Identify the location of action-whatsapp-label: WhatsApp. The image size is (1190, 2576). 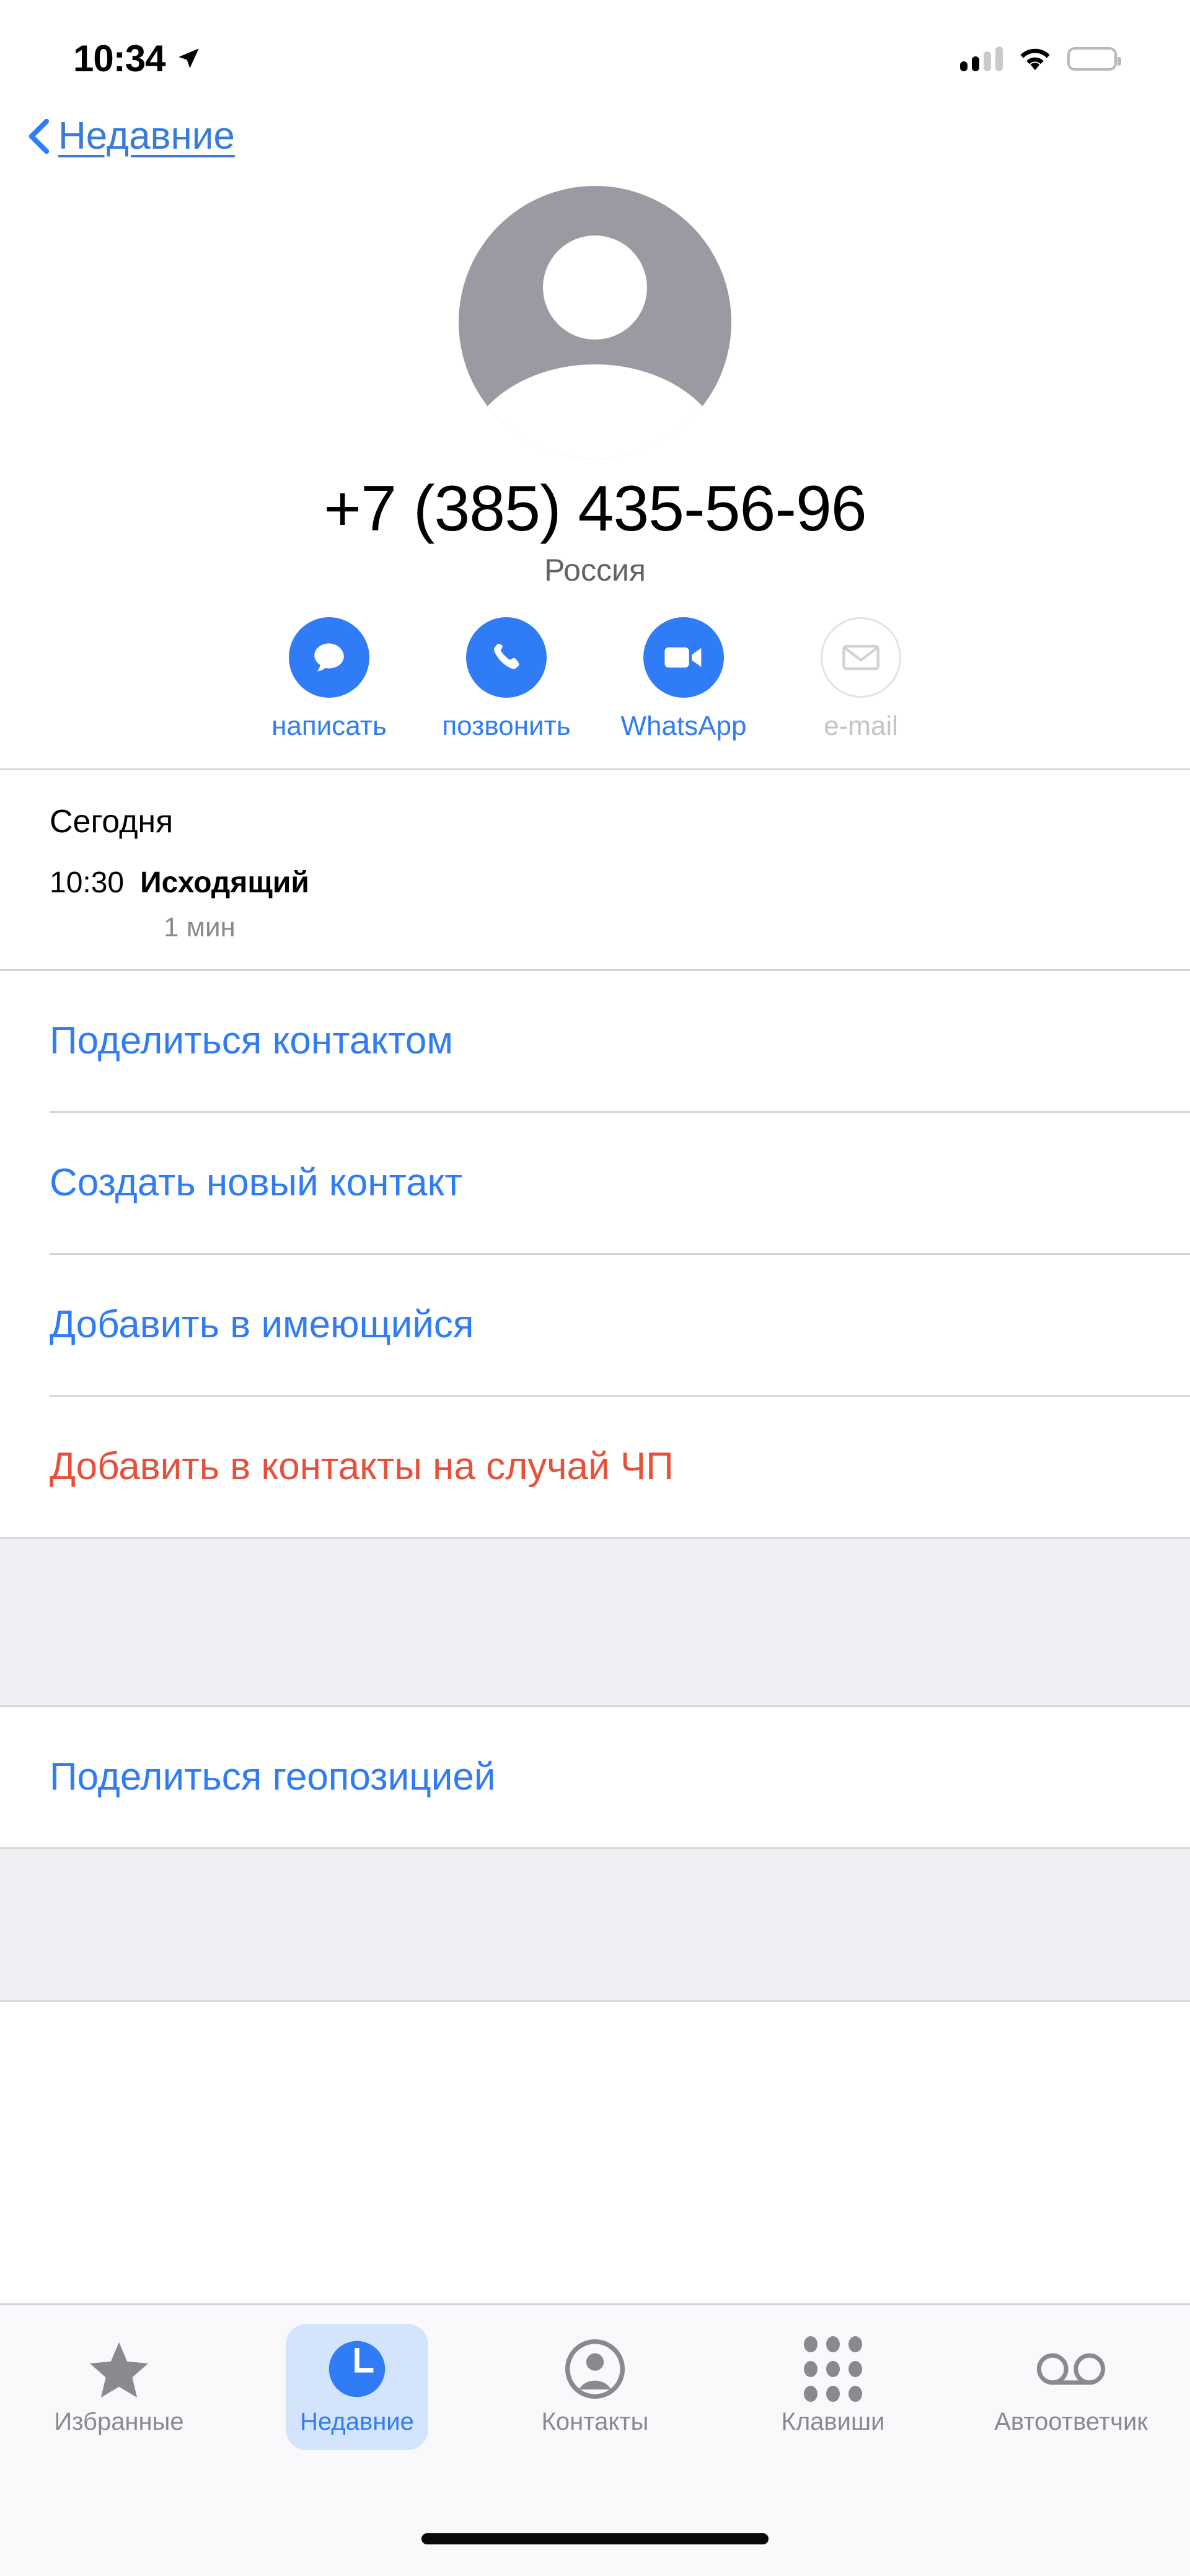
(683, 725).